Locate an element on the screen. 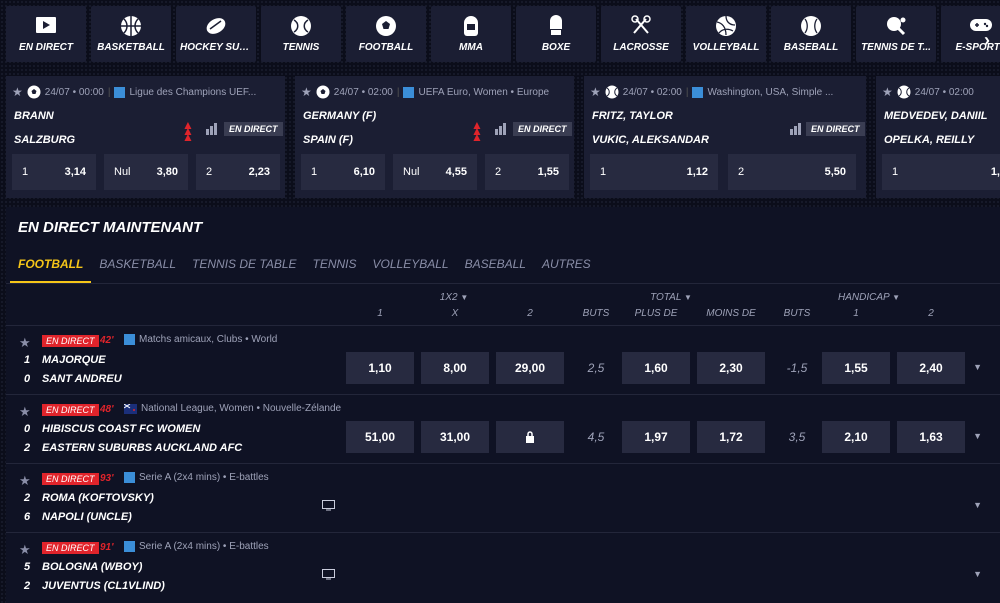 The height and width of the screenshot is (603, 1000). handicap-line: 3,5 is located at coordinates (797, 437).